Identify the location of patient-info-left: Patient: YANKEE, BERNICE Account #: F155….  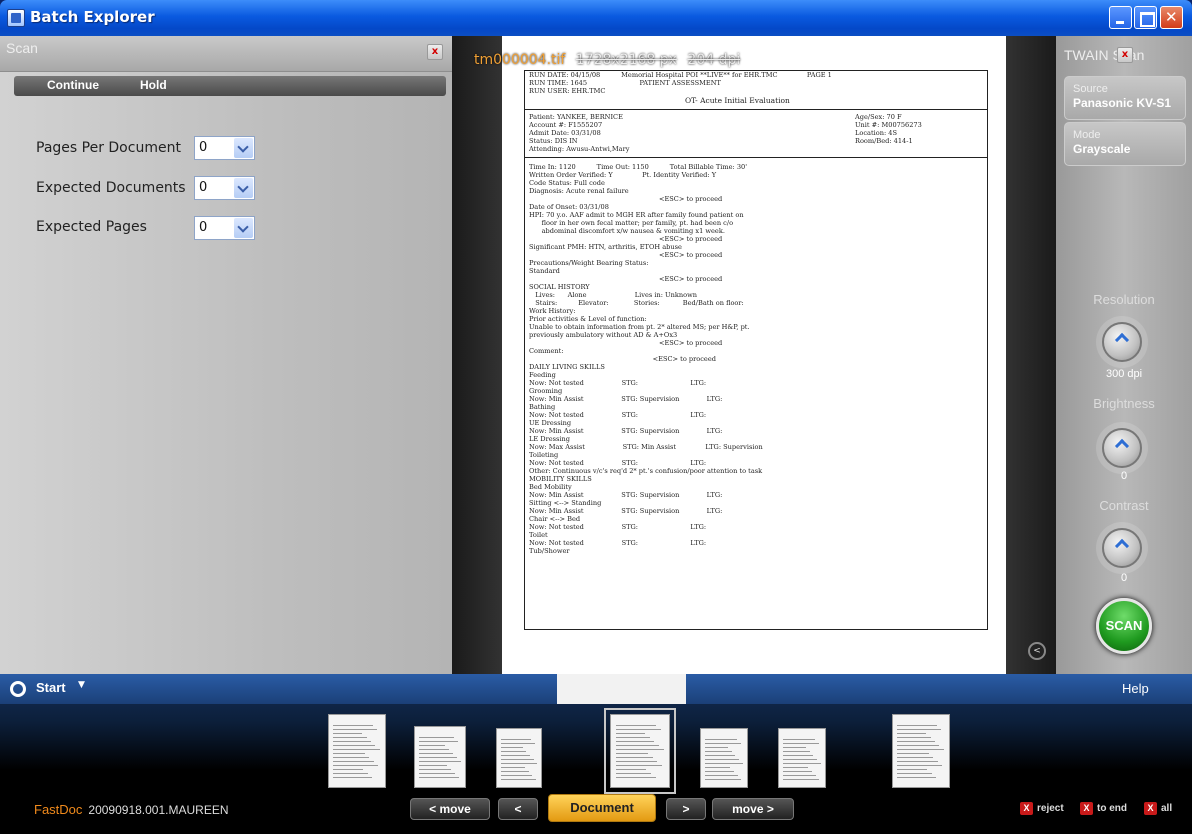
(579, 133).